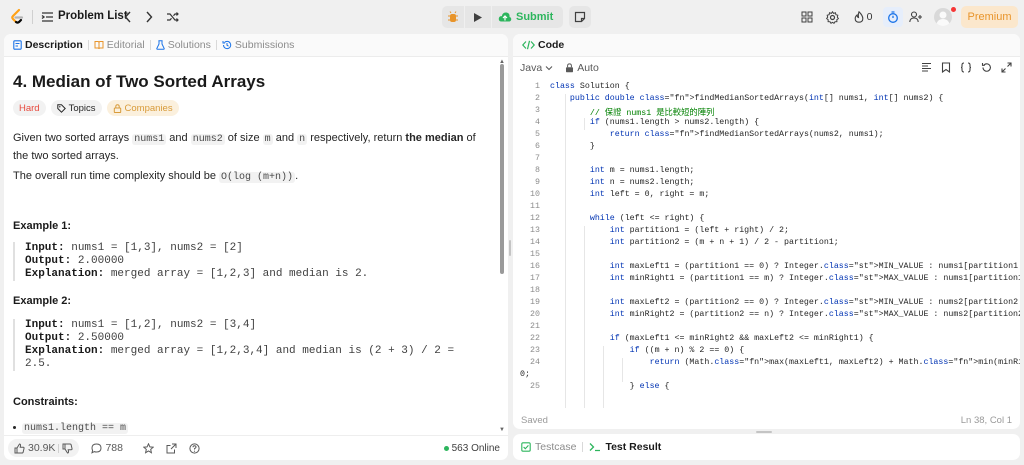 The width and height of the screenshot is (1024, 465). What do you see at coordinates (535, 290) in the screenshot?
I see `line-number: 18` at bounding box center [535, 290].